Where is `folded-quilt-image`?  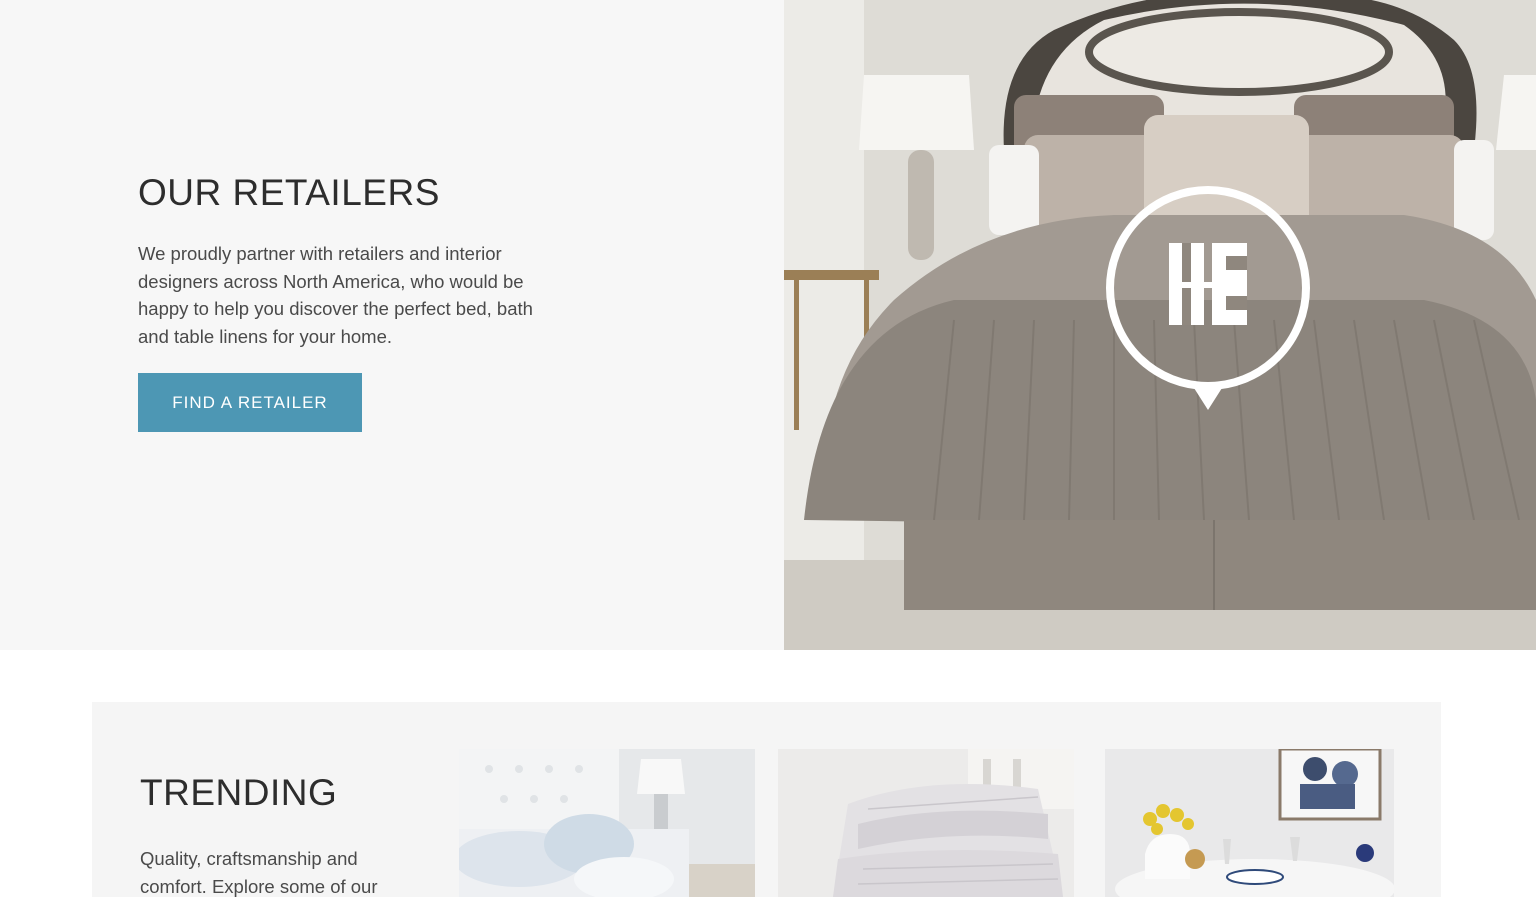
folded-quilt-image is located at coordinates (926, 823).